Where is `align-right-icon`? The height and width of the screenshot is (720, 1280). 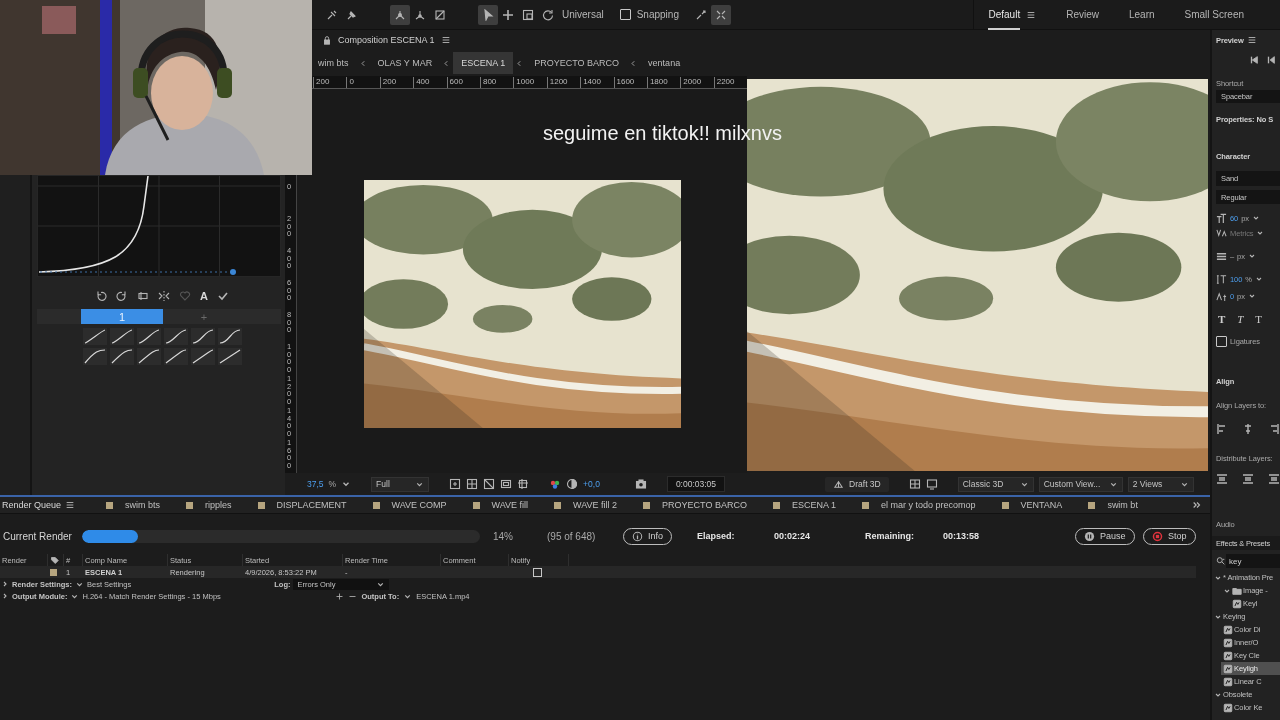
align-right-icon is located at coordinates (1274, 429).